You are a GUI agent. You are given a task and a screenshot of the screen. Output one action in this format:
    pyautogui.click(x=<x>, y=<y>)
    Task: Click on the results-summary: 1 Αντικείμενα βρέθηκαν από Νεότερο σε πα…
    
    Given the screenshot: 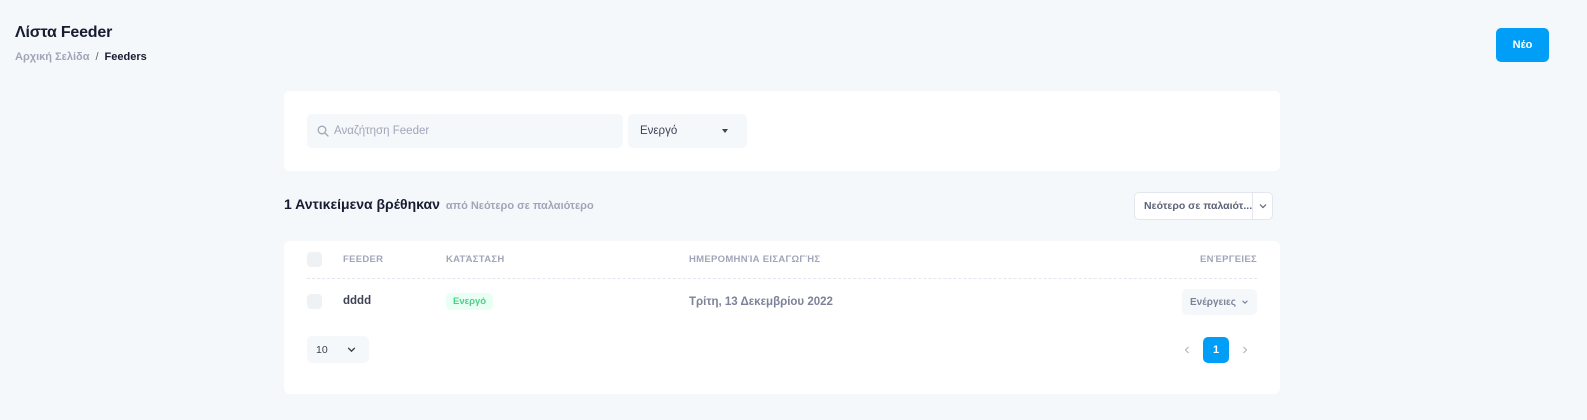 What is the action you would take?
    pyautogui.click(x=439, y=204)
    